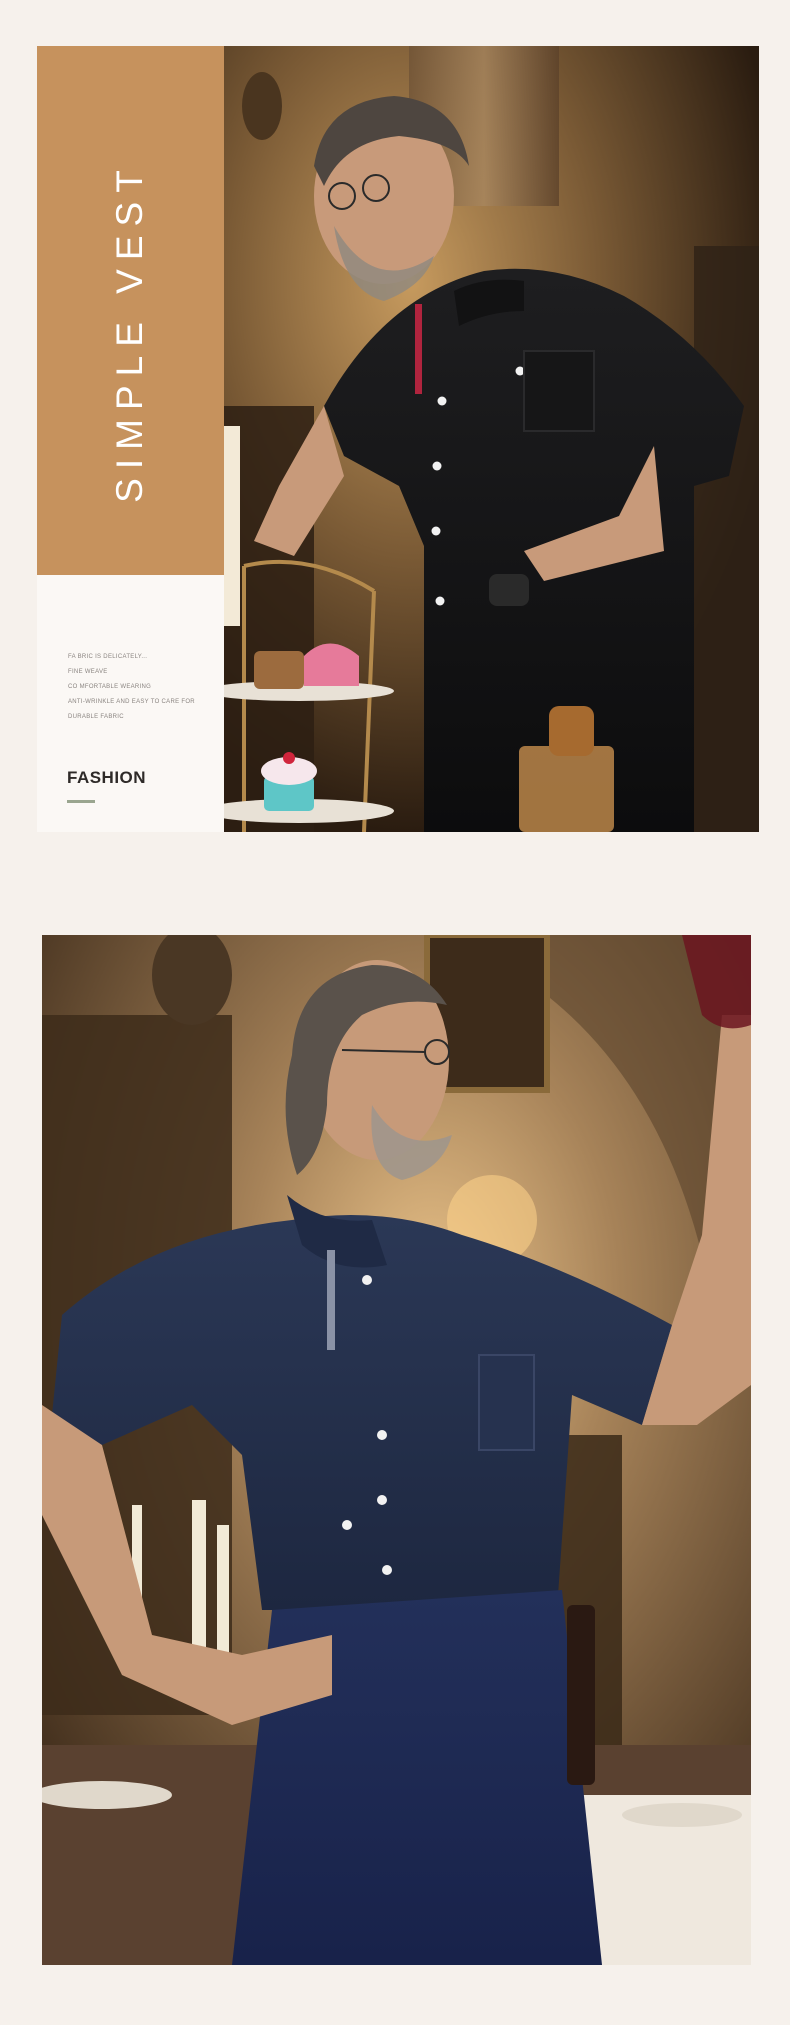 Image resolution: width=790 pixels, height=2025 pixels. What do you see at coordinates (96, 717) in the screenshot?
I see `feature-line: DURABLE FABRIC` at bounding box center [96, 717].